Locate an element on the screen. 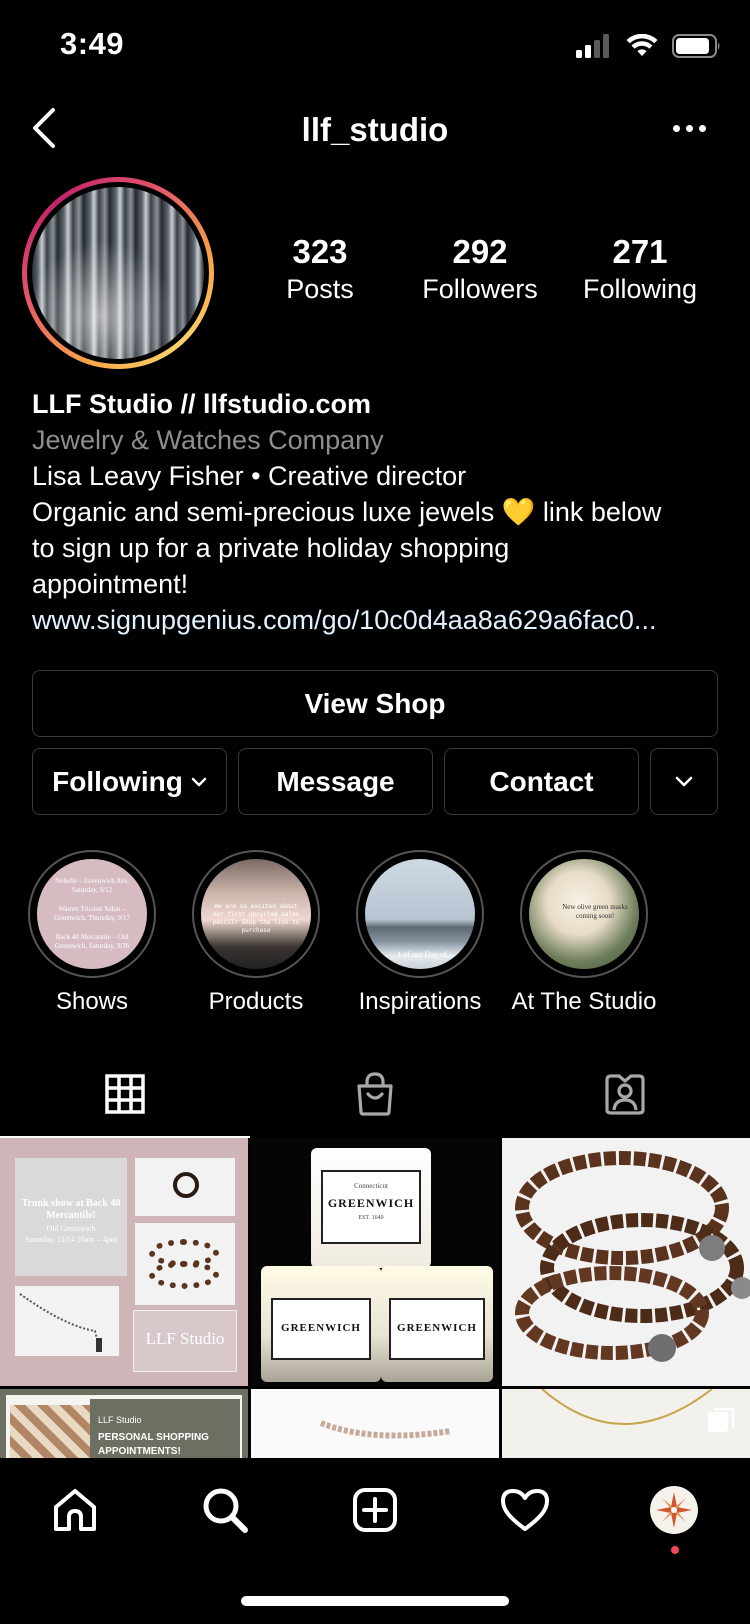 Image resolution: width=750 pixels, height=1624 pixels. chevron-down-icon is located at coordinates (684, 781).